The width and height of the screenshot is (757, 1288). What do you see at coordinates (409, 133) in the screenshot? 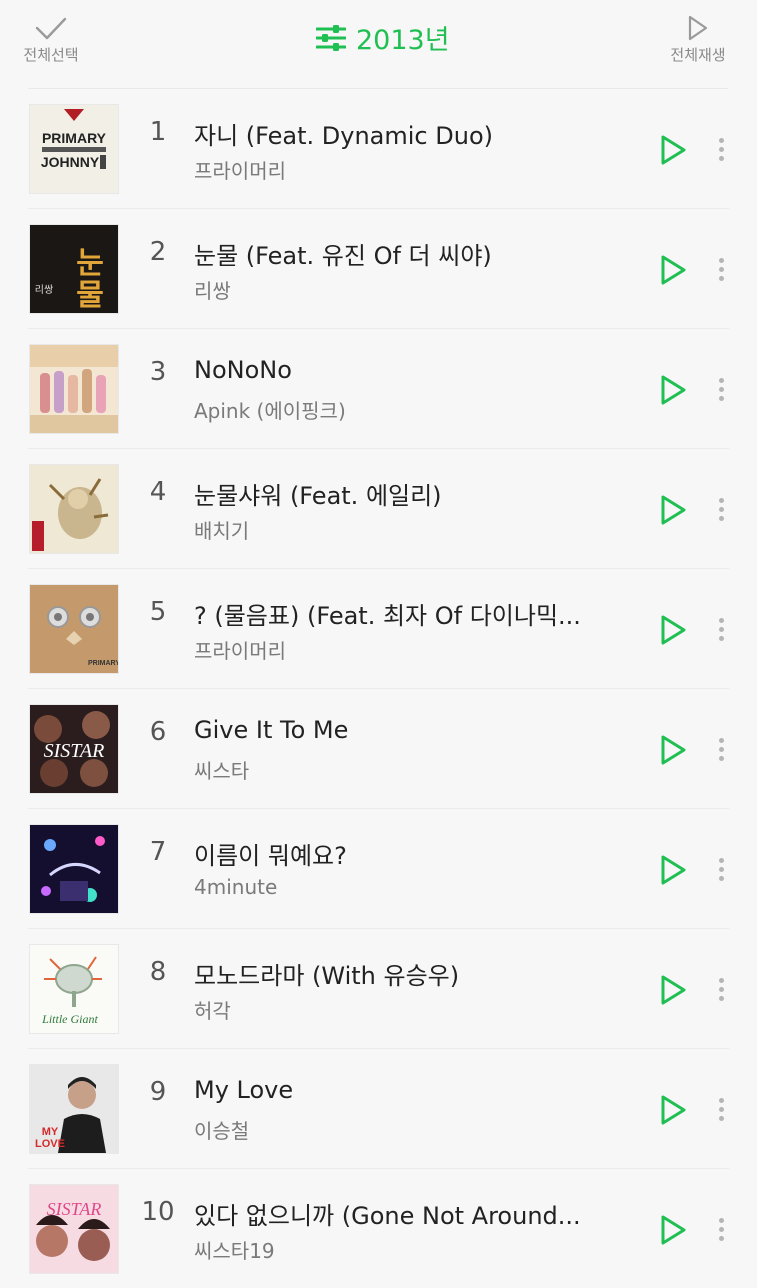
I see `track-title: 자니 (Feat. Dynamic Duo)` at bounding box center [409, 133].